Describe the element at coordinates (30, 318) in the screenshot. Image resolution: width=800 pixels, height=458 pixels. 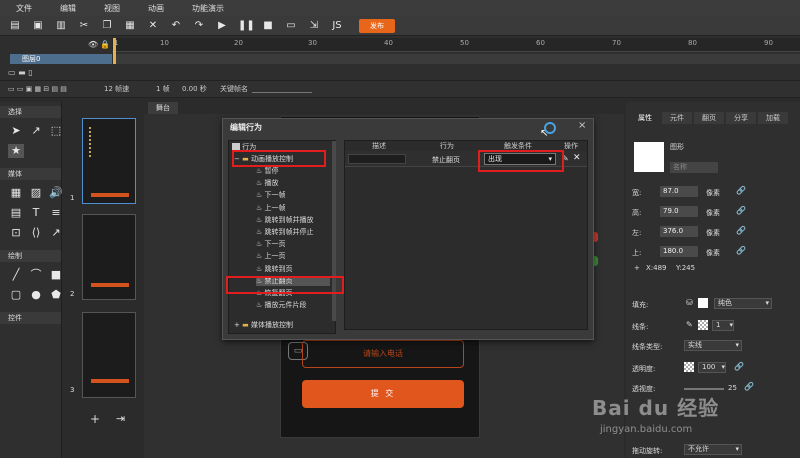
I see `control-section-header: 控件` at that location.